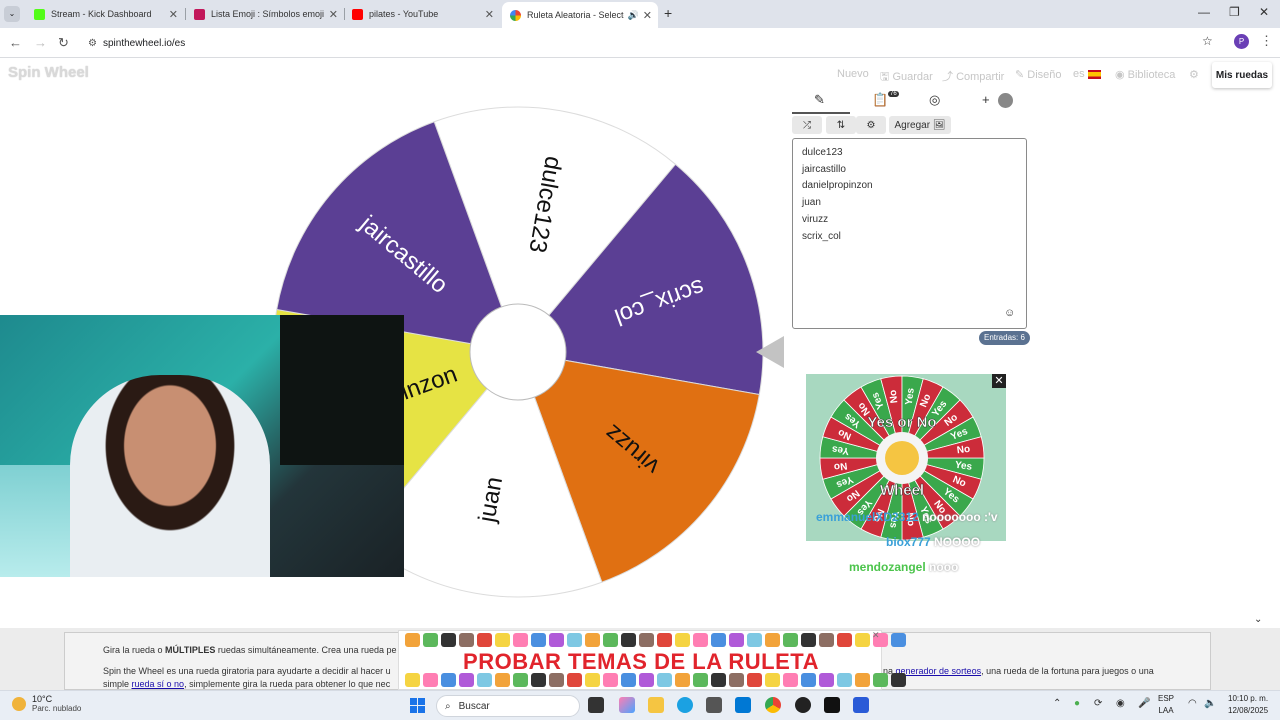 This screenshot has height=720, width=1280. I want to click on close-window-button: ✕, so click(1264, 12).